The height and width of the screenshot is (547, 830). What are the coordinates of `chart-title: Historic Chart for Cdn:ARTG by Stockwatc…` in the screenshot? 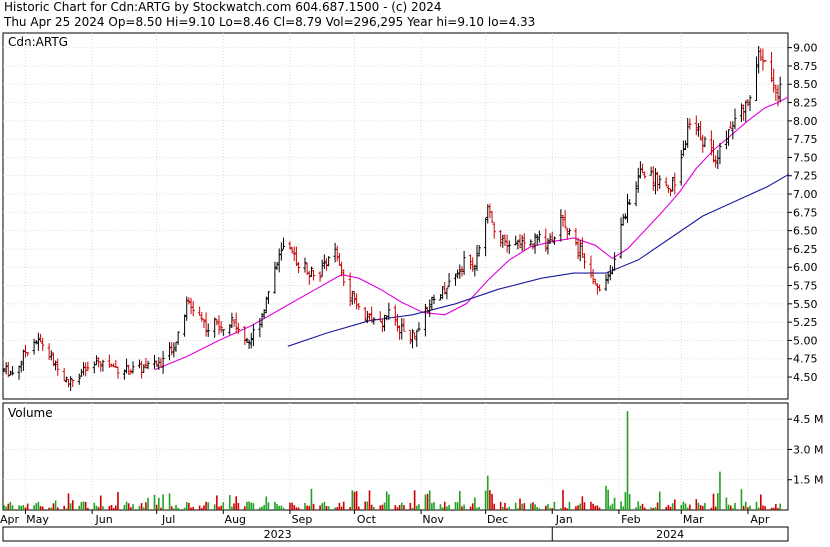 It's located at (223, 7).